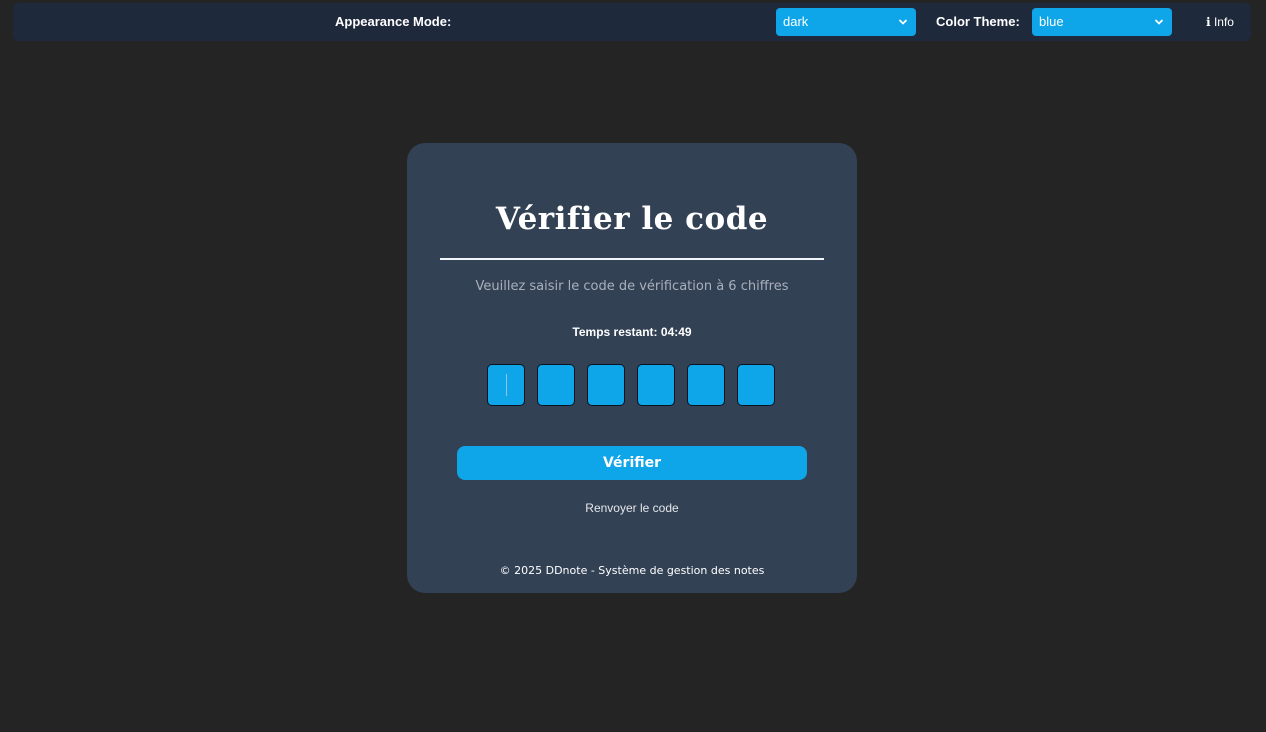 This screenshot has height=732, width=1266. Describe the element at coordinates (632, 219) in the screenshot. I see `page-title: Vérifier le code` at that location.